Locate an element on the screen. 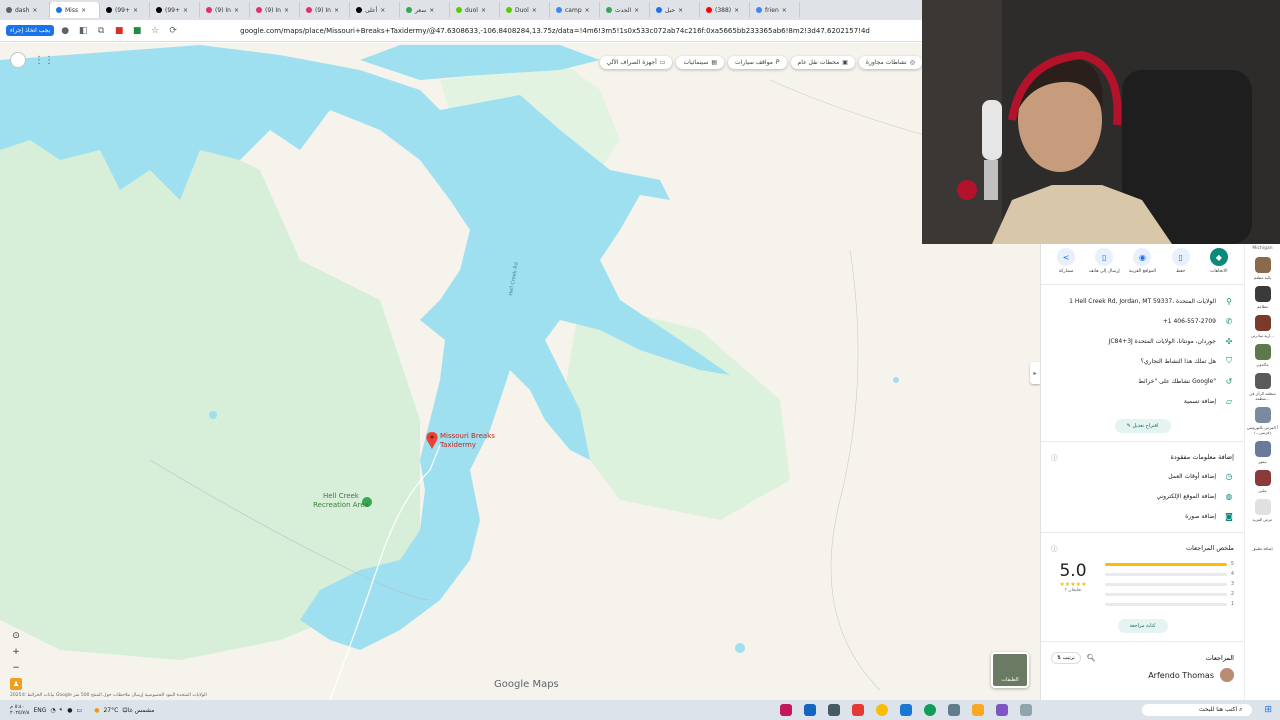  bookmark-star-icon: ☆ is located at coordinates (155, 31).